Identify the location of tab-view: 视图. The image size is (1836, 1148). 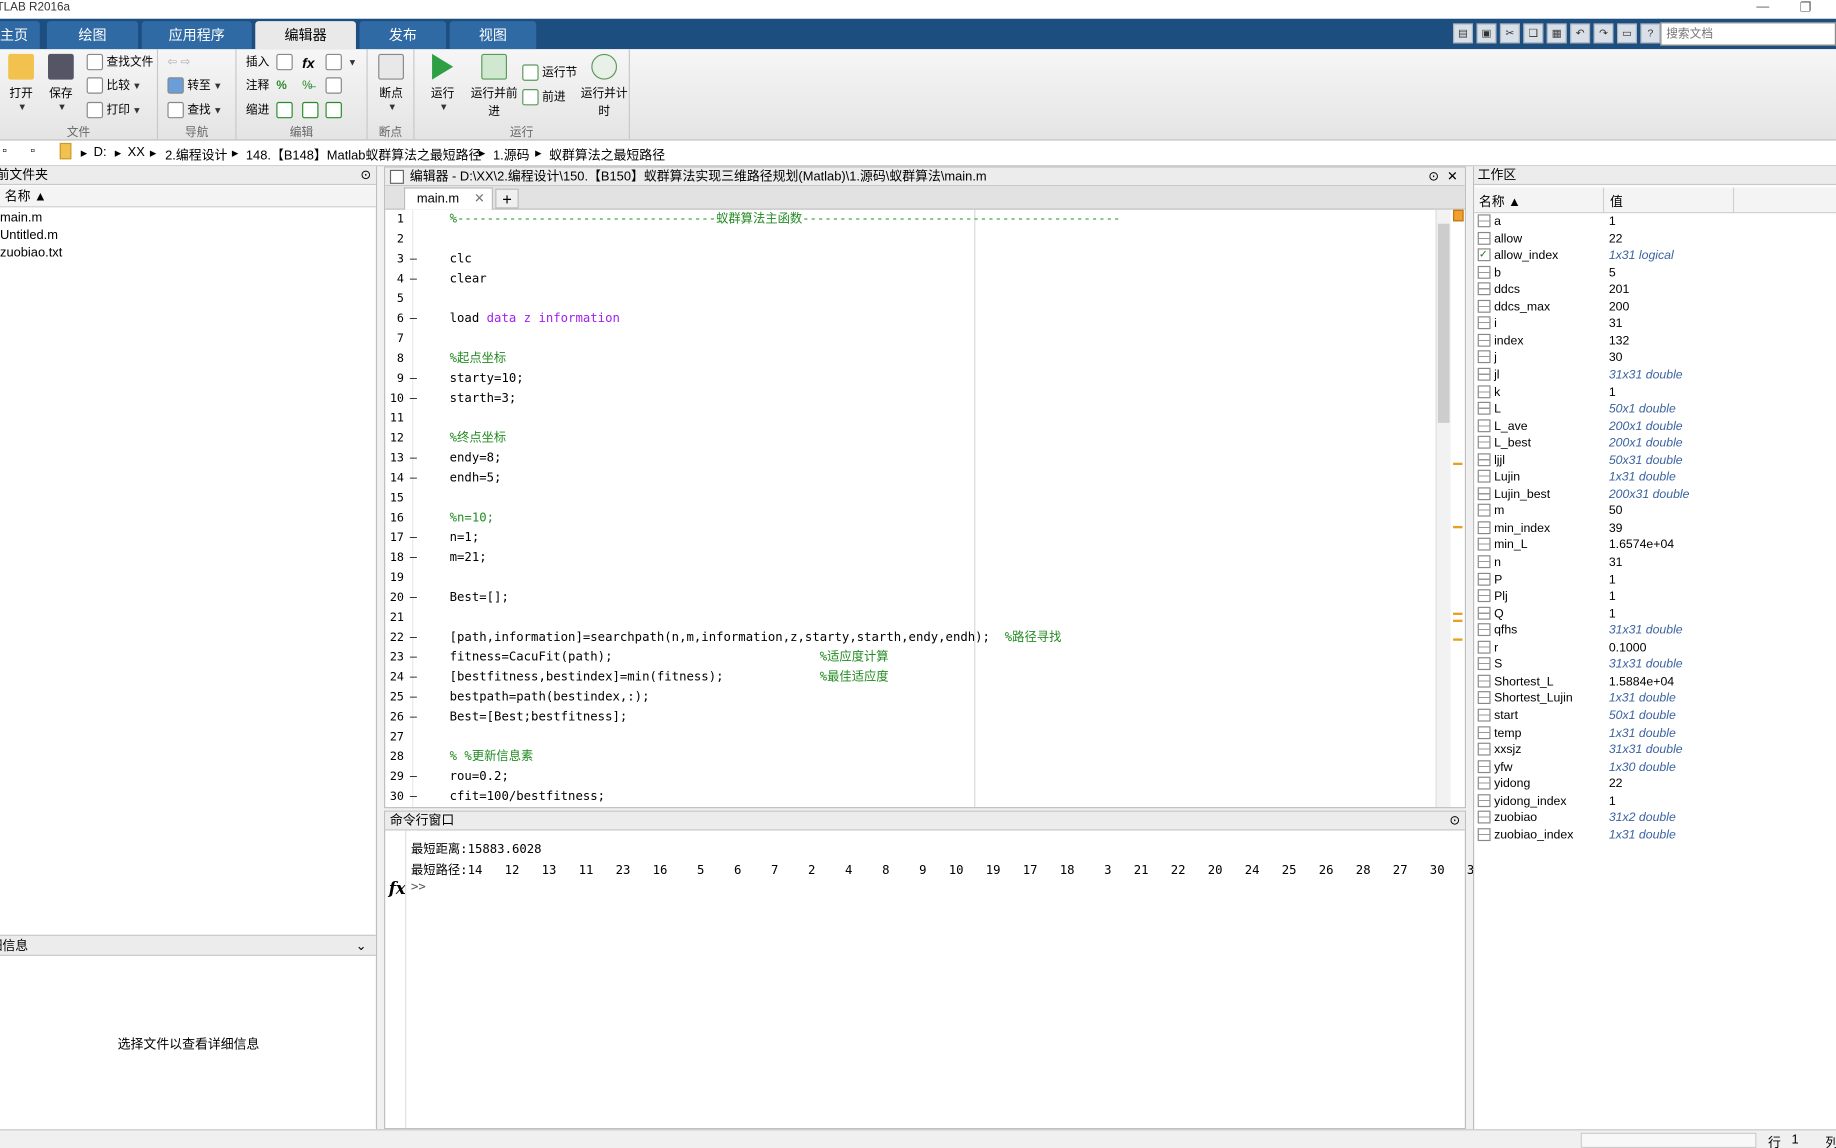
(493, 35).